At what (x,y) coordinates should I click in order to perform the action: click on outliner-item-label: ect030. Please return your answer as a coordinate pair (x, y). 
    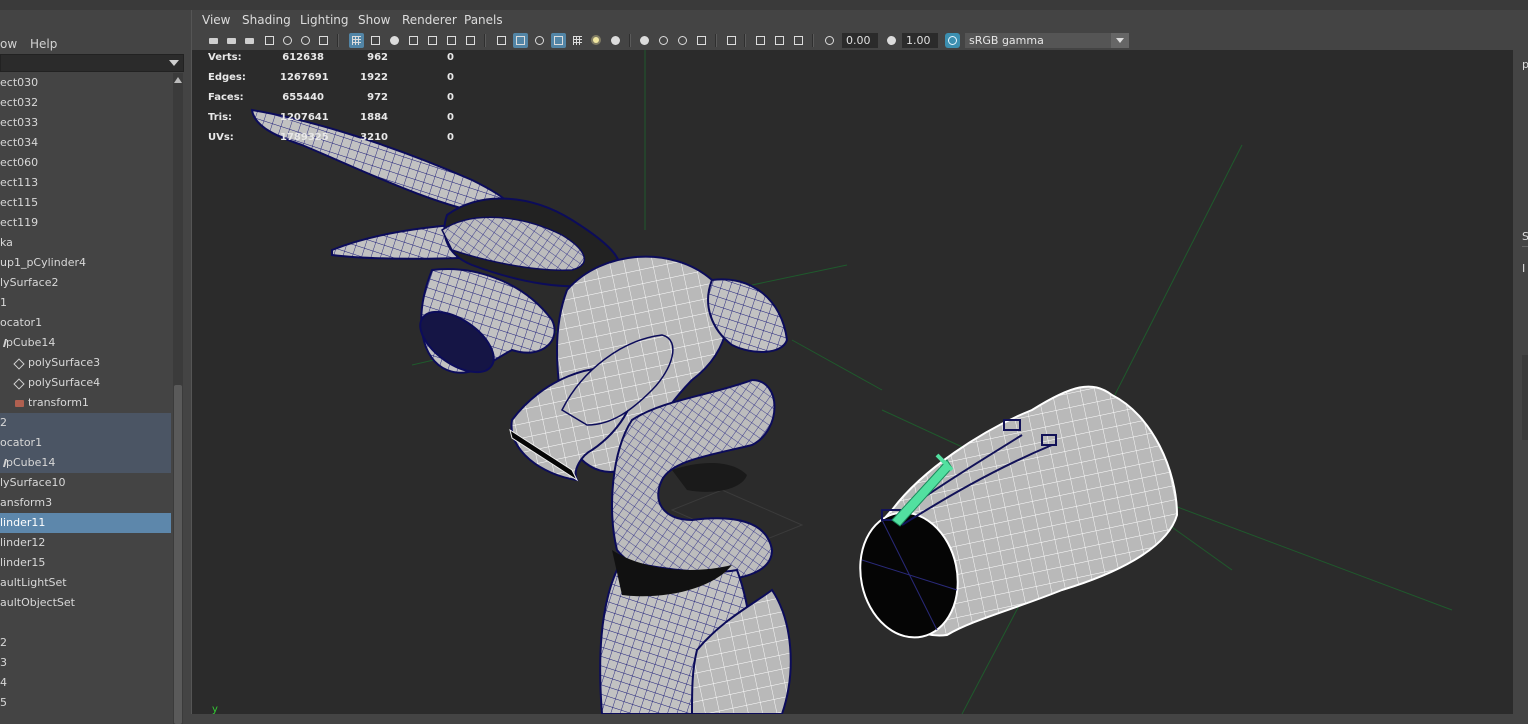
    Looking at the image, I should click on (19, 82).